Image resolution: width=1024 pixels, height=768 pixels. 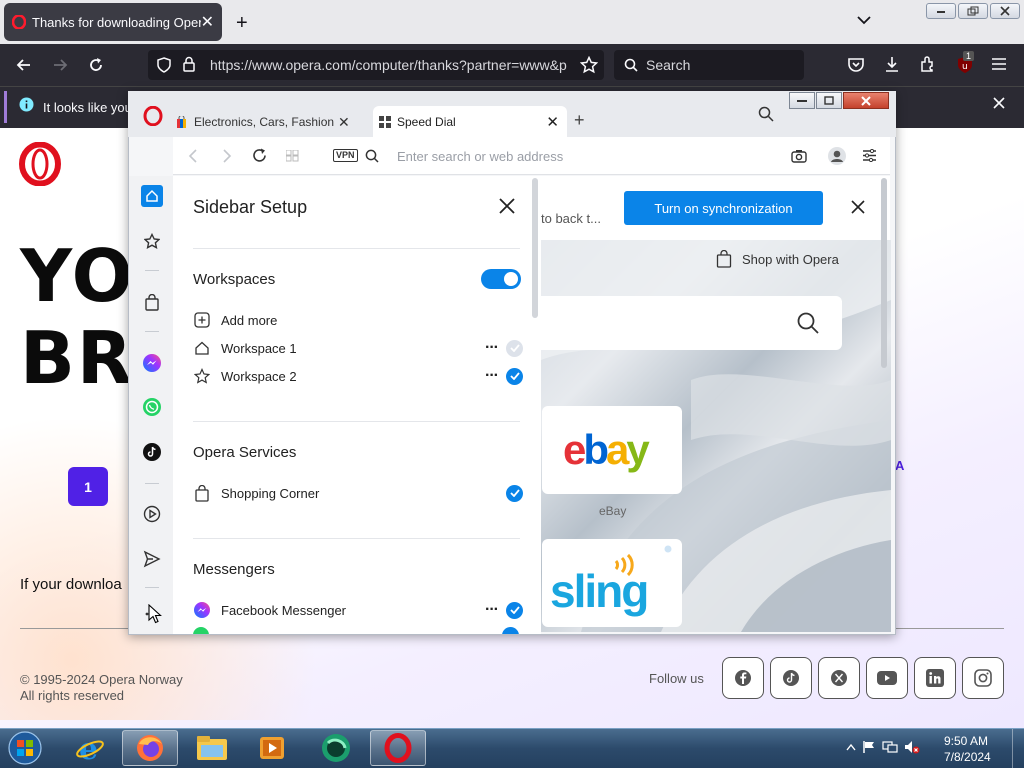 I want to click on downloads-icon, so click(x=892, y=64).